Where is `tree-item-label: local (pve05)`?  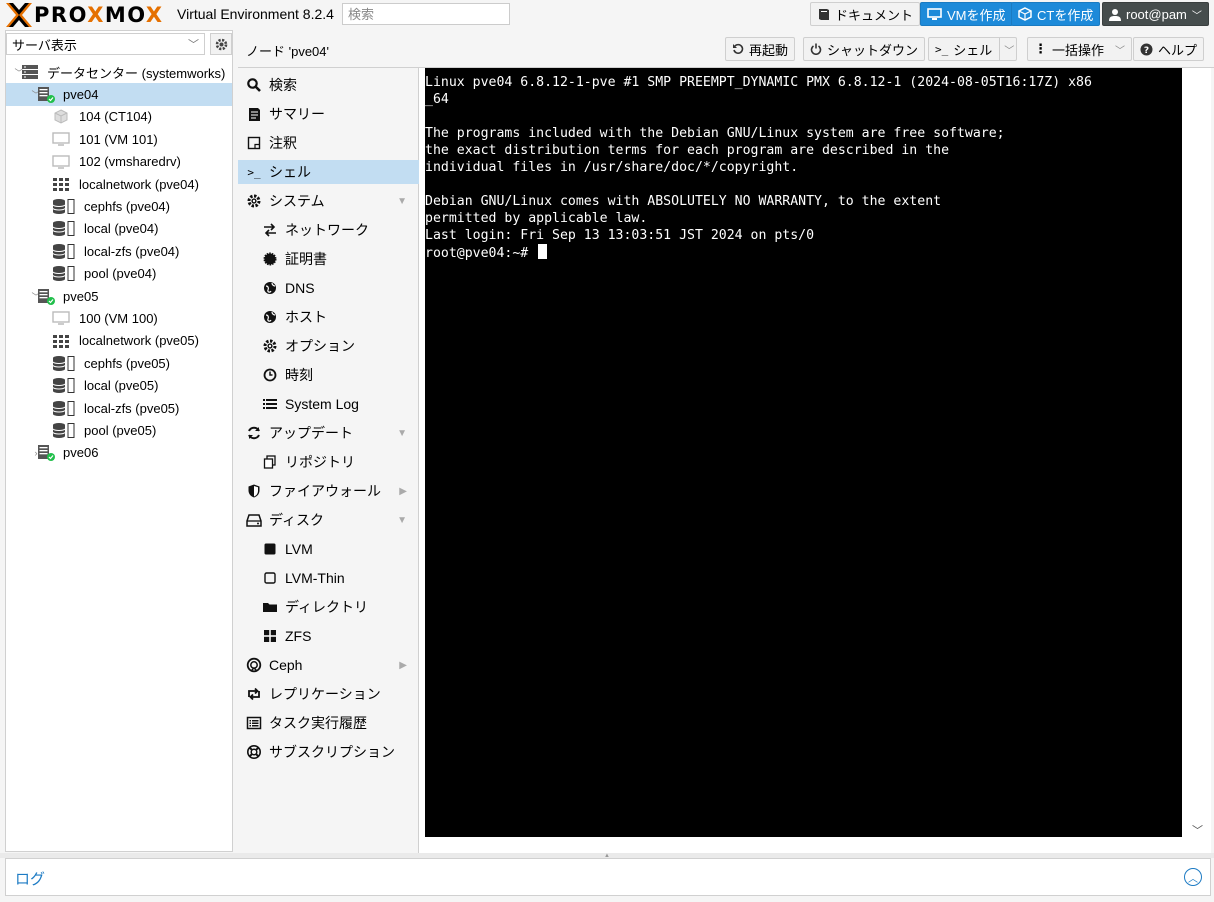
tree-item-label: local (pve05) is located at coordinates (121, 386).